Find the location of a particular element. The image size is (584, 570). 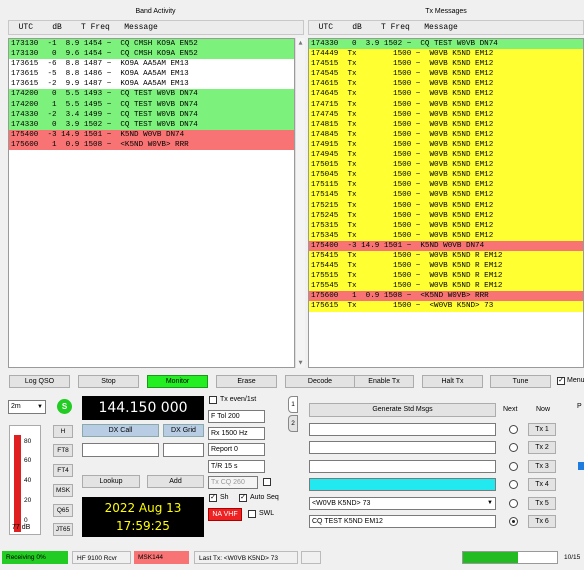

band-activity-row: 175400 -3 14.9 1501 ~ K5ND W0VB DN74 is located at coordinates (151, 134).